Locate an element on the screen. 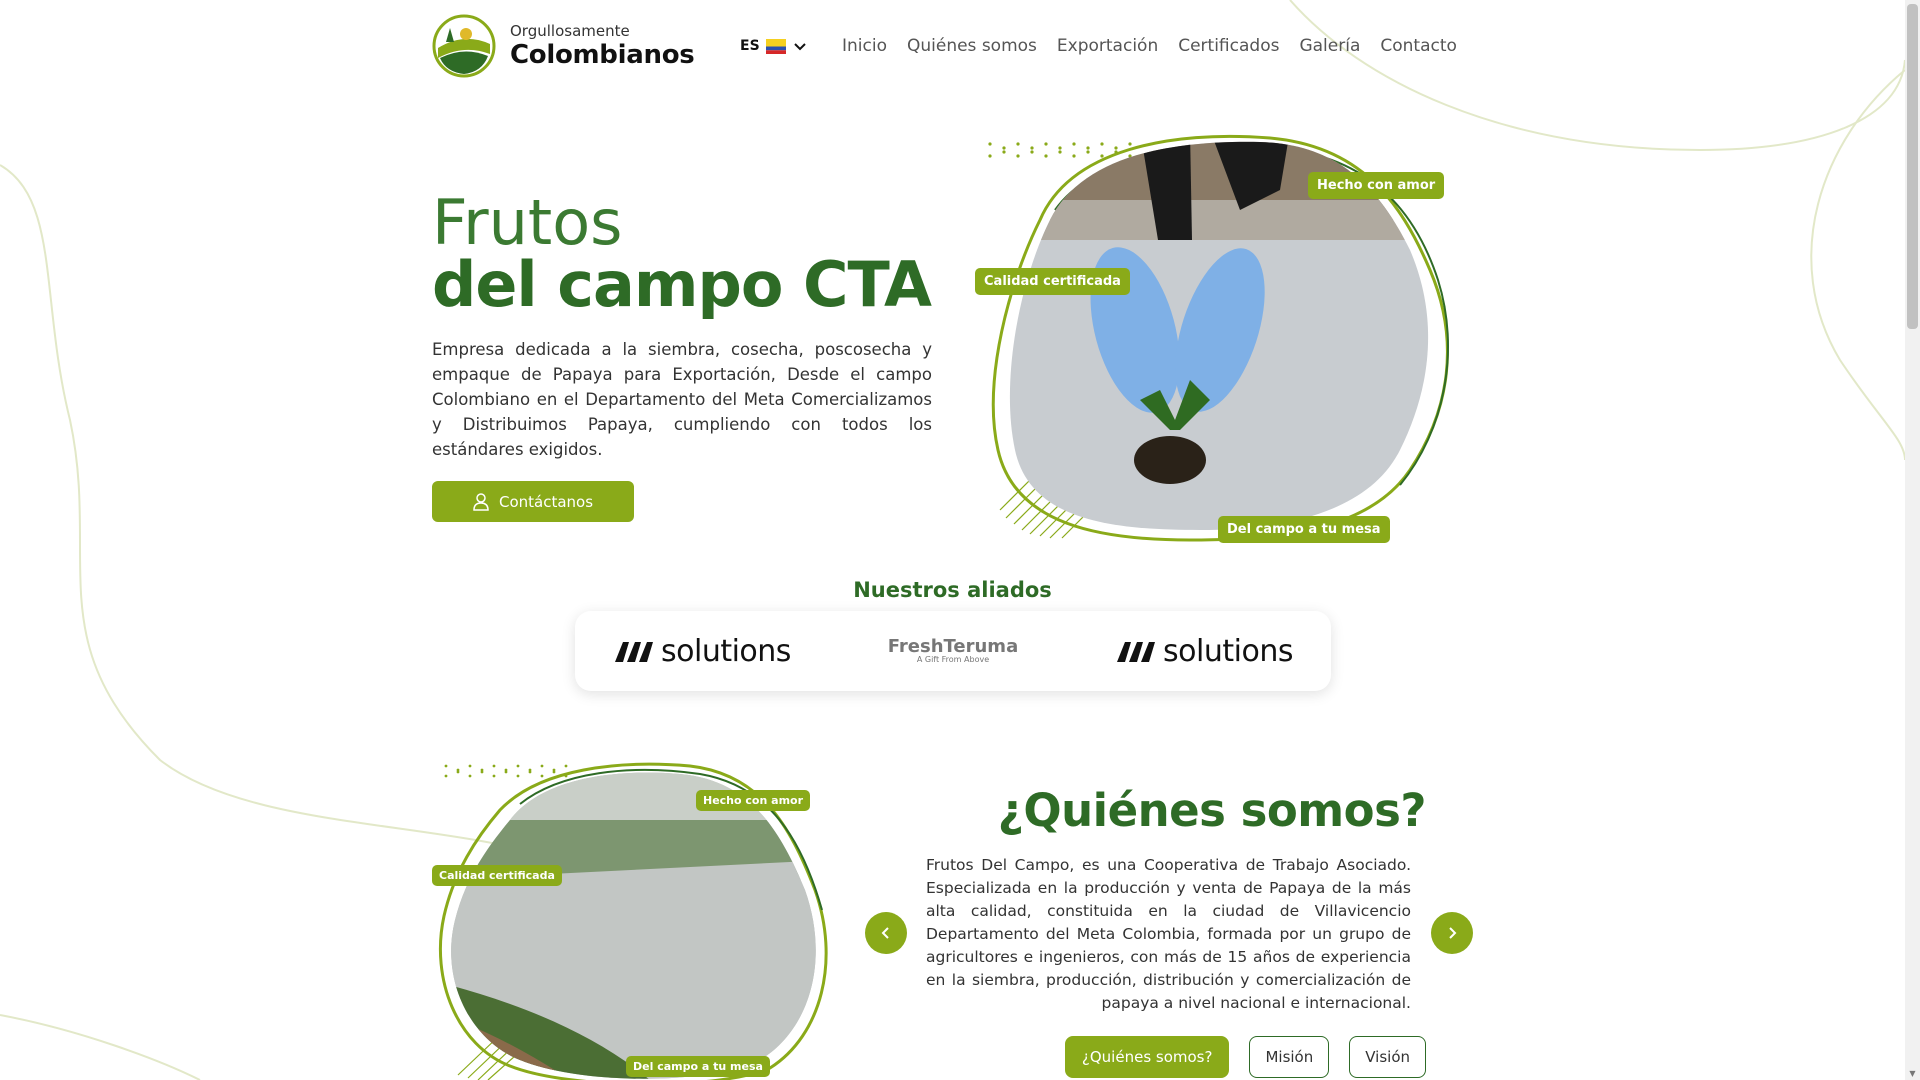  vision-tab-button: Visión is located at coordinates (1387, 1057).